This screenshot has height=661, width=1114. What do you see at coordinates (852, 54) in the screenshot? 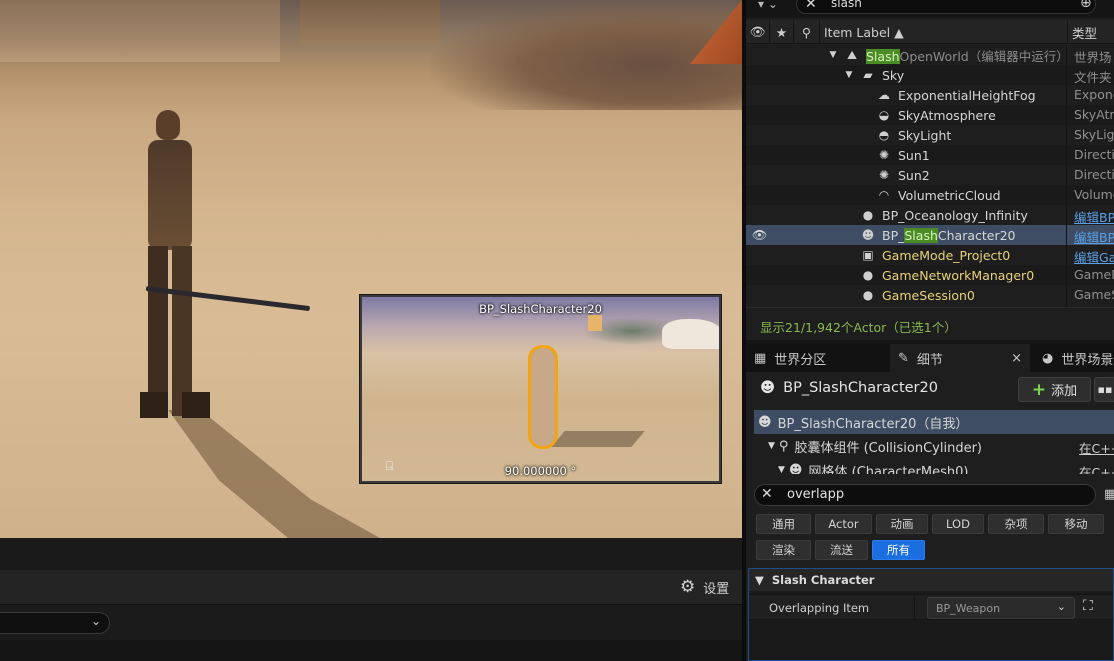
I see `actor-type-icon: ⛰` at bounding box center [852, 54].